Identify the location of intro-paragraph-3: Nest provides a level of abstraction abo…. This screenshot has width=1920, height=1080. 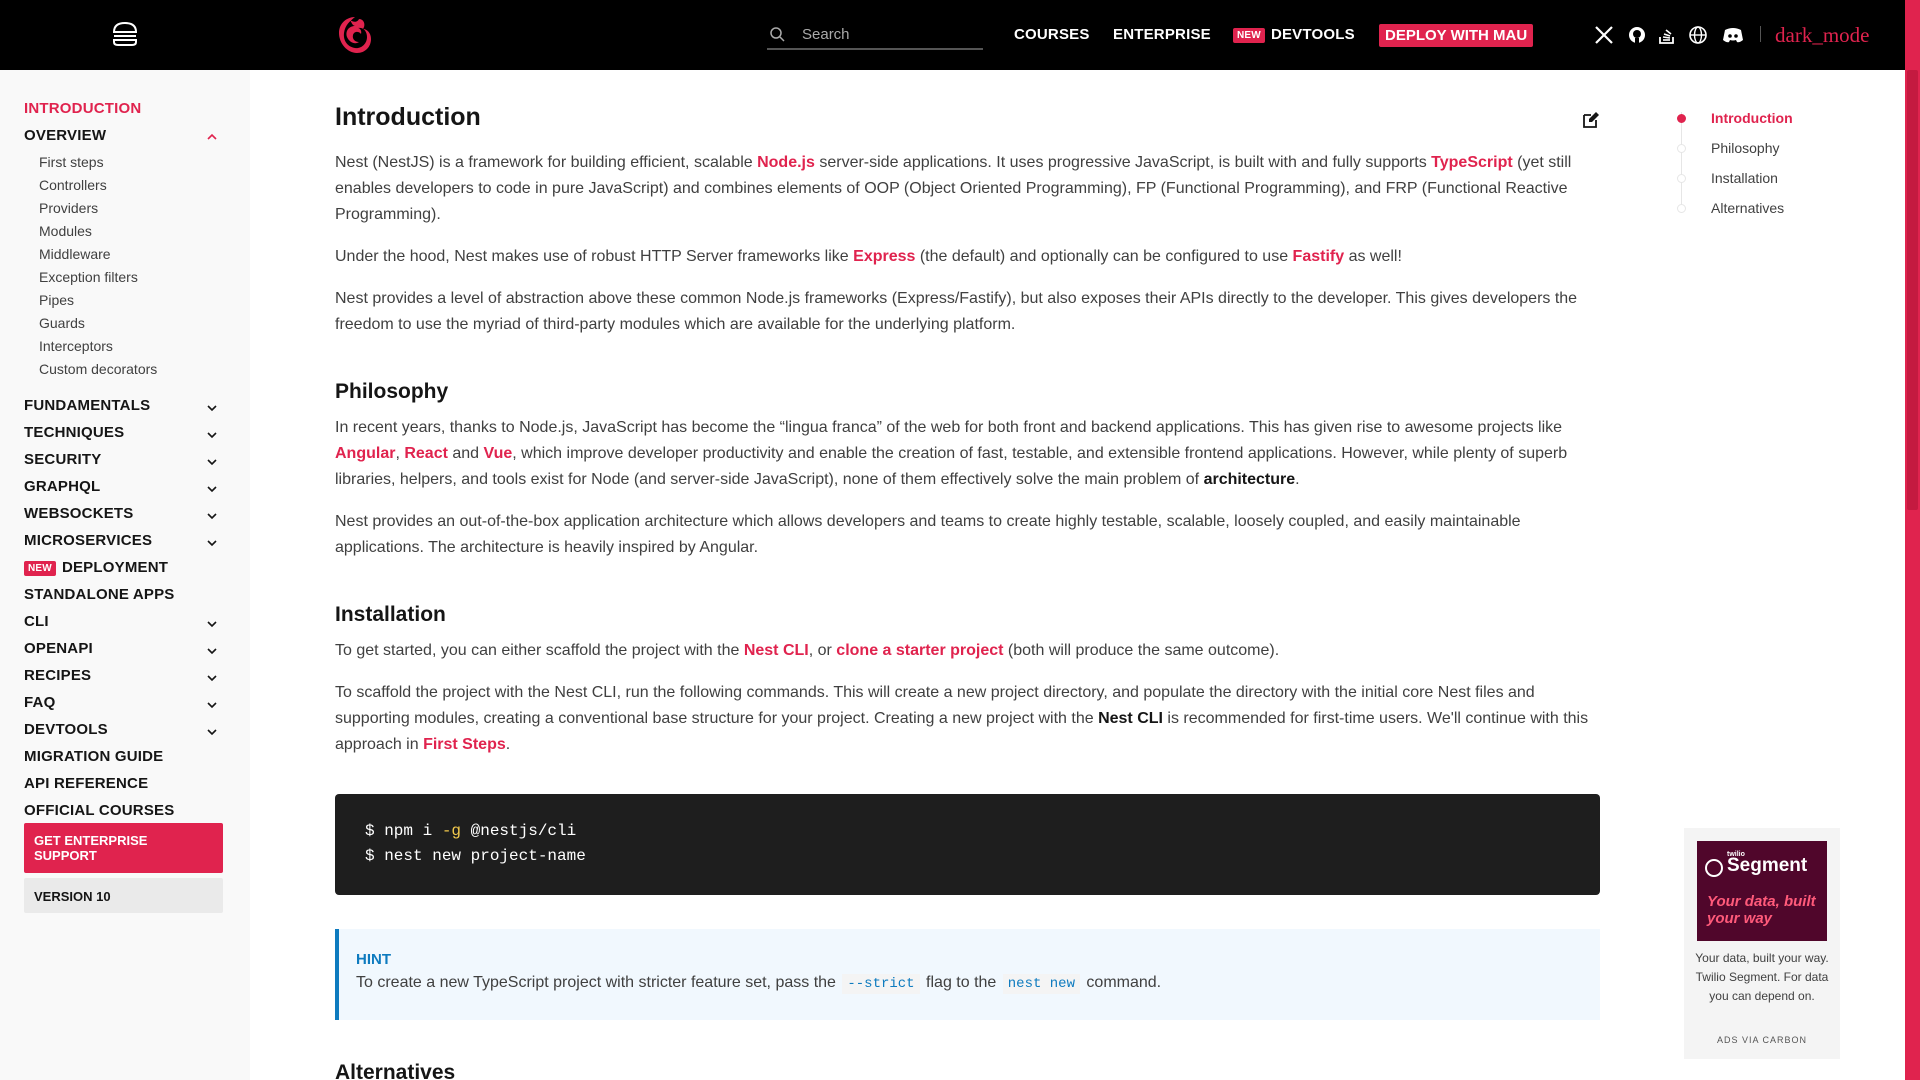
(956, 311).